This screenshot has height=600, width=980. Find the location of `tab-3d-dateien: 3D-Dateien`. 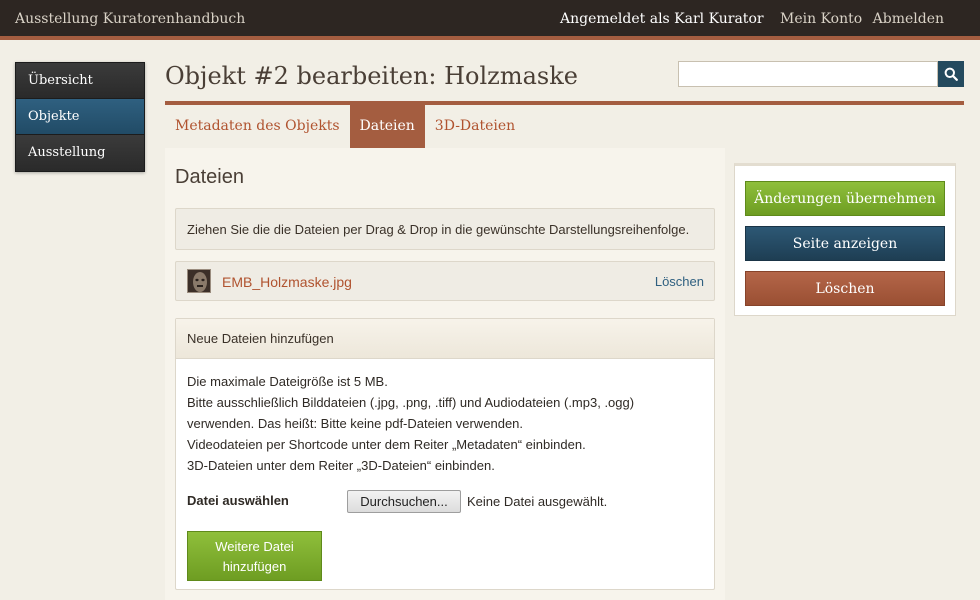

tab-3d-dateien: 3D-Dateien is located at coordinates (475, 126).